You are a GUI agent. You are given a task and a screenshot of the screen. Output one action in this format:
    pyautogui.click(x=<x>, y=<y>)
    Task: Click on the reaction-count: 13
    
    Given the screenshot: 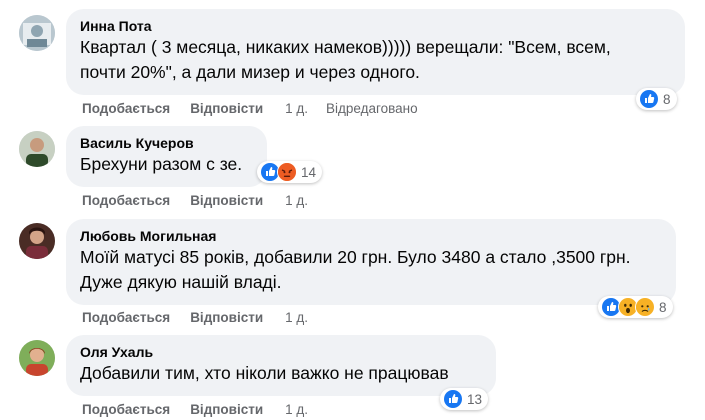 What is the action you would take?
    pyautogui.click(x=475, y=399)
    